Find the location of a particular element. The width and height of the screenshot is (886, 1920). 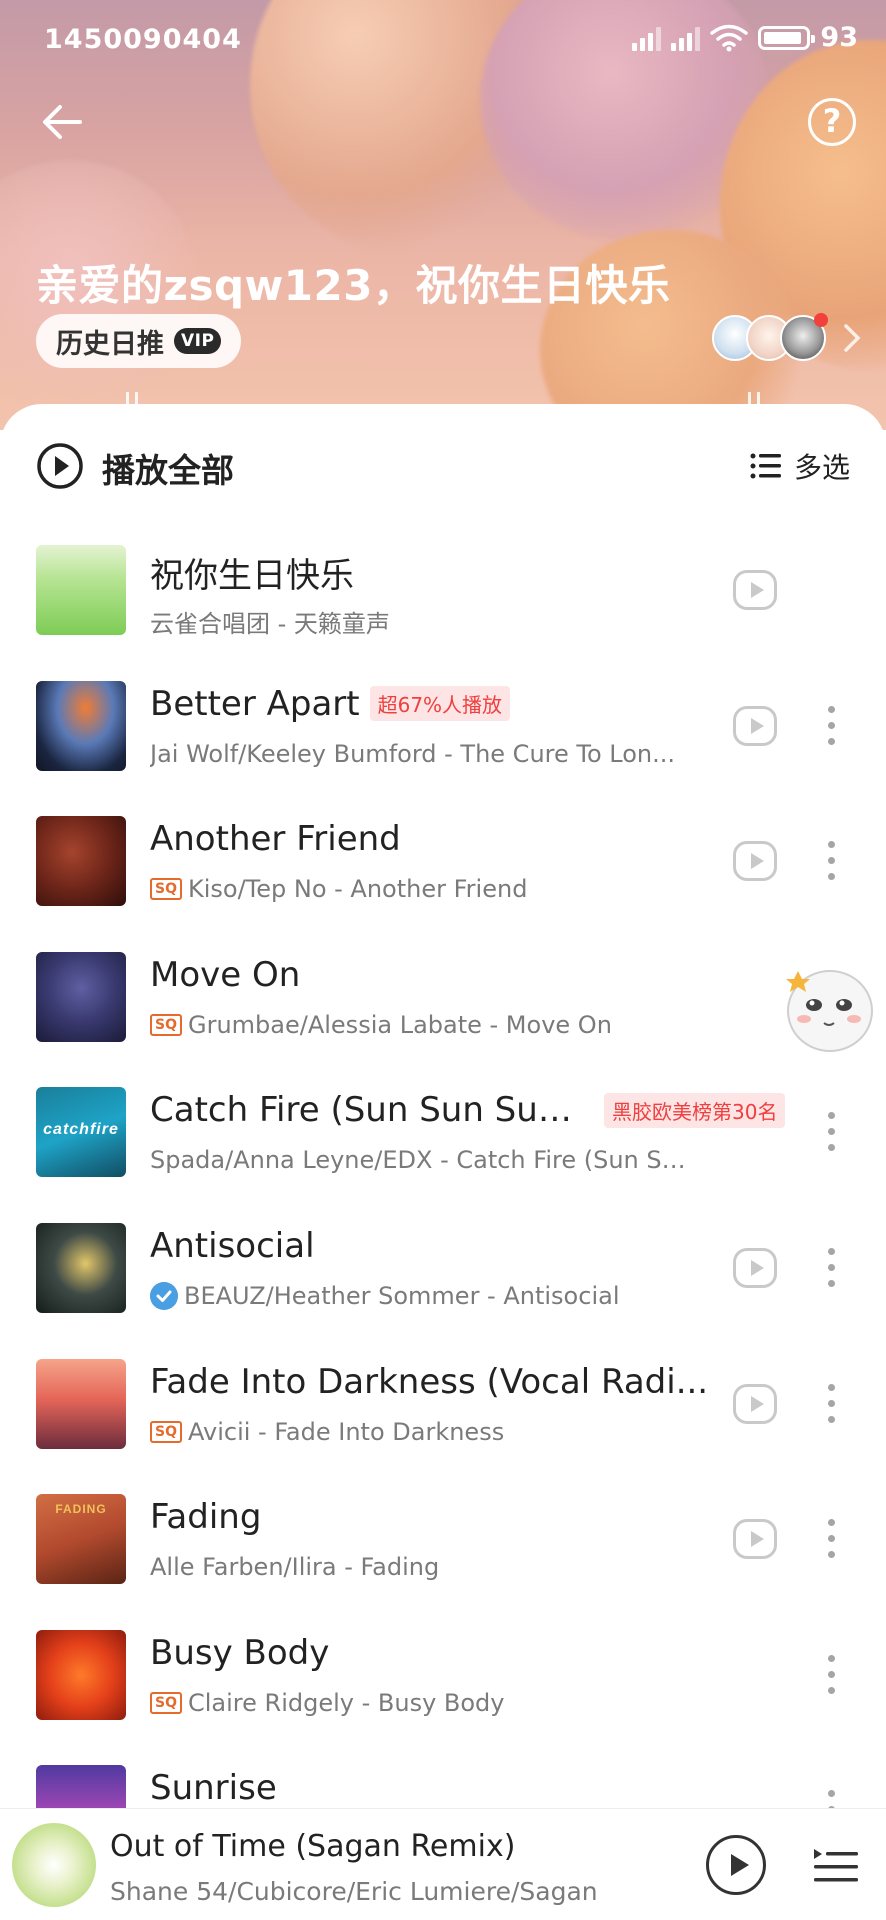

song-artist-album: Avicii - Fade Into Darkness is located at coordinates (346, 1431).